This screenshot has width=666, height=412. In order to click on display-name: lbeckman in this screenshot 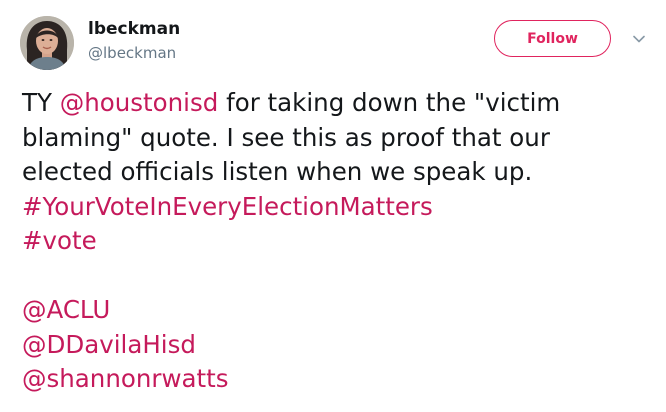, I will do `click(134, 29)`.